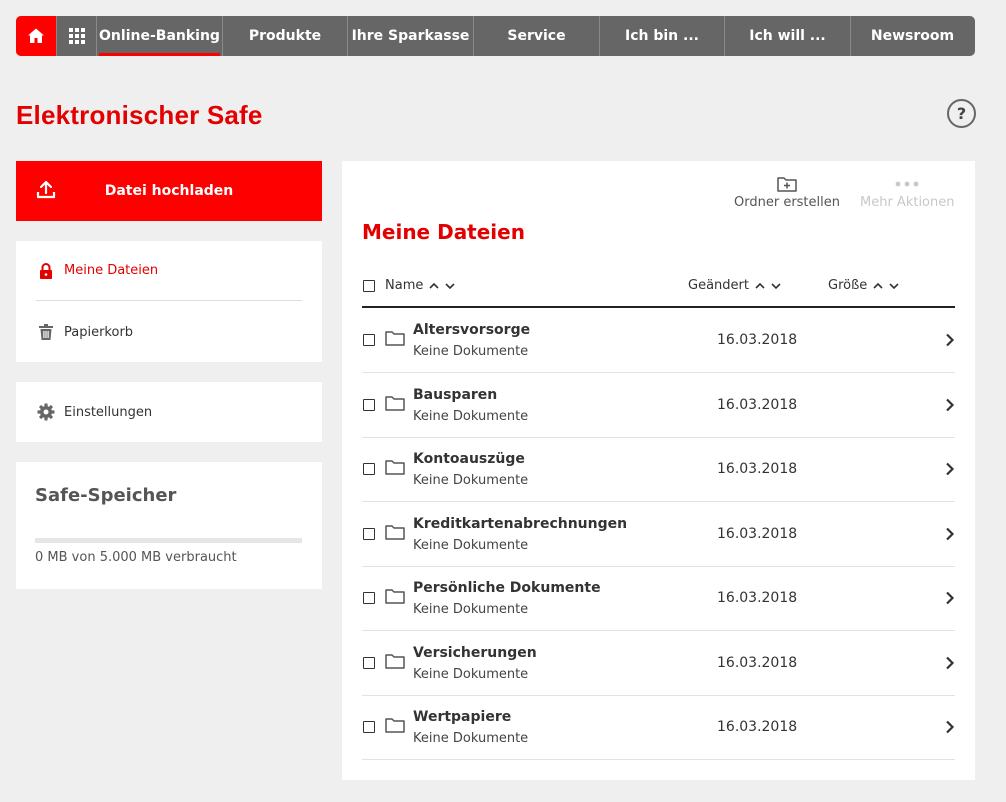  I want to click on table-row: Kontoauszüge Keine Dokumente 16.03.2018, so click(658, 469).